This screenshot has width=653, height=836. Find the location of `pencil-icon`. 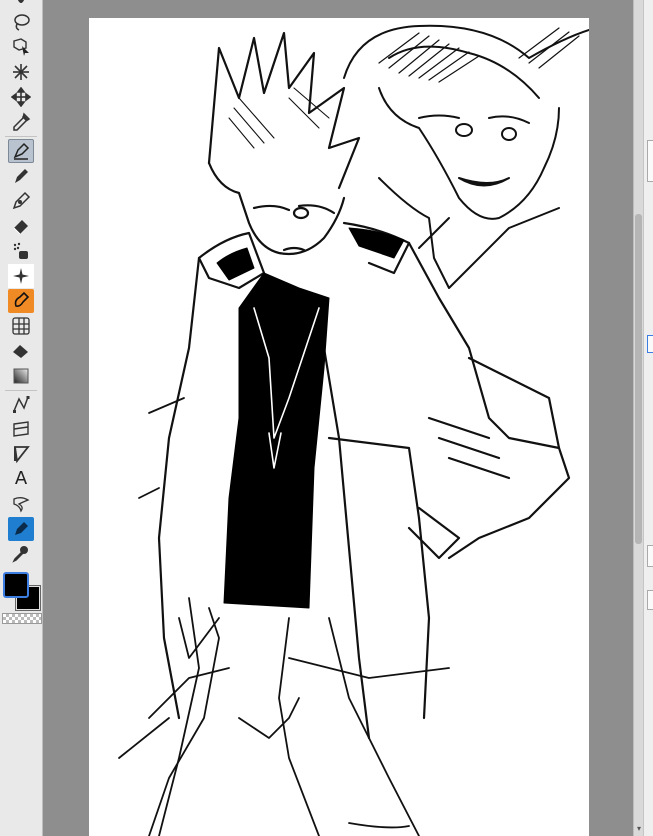

pencil-icon is located at coordinates (21, 176).